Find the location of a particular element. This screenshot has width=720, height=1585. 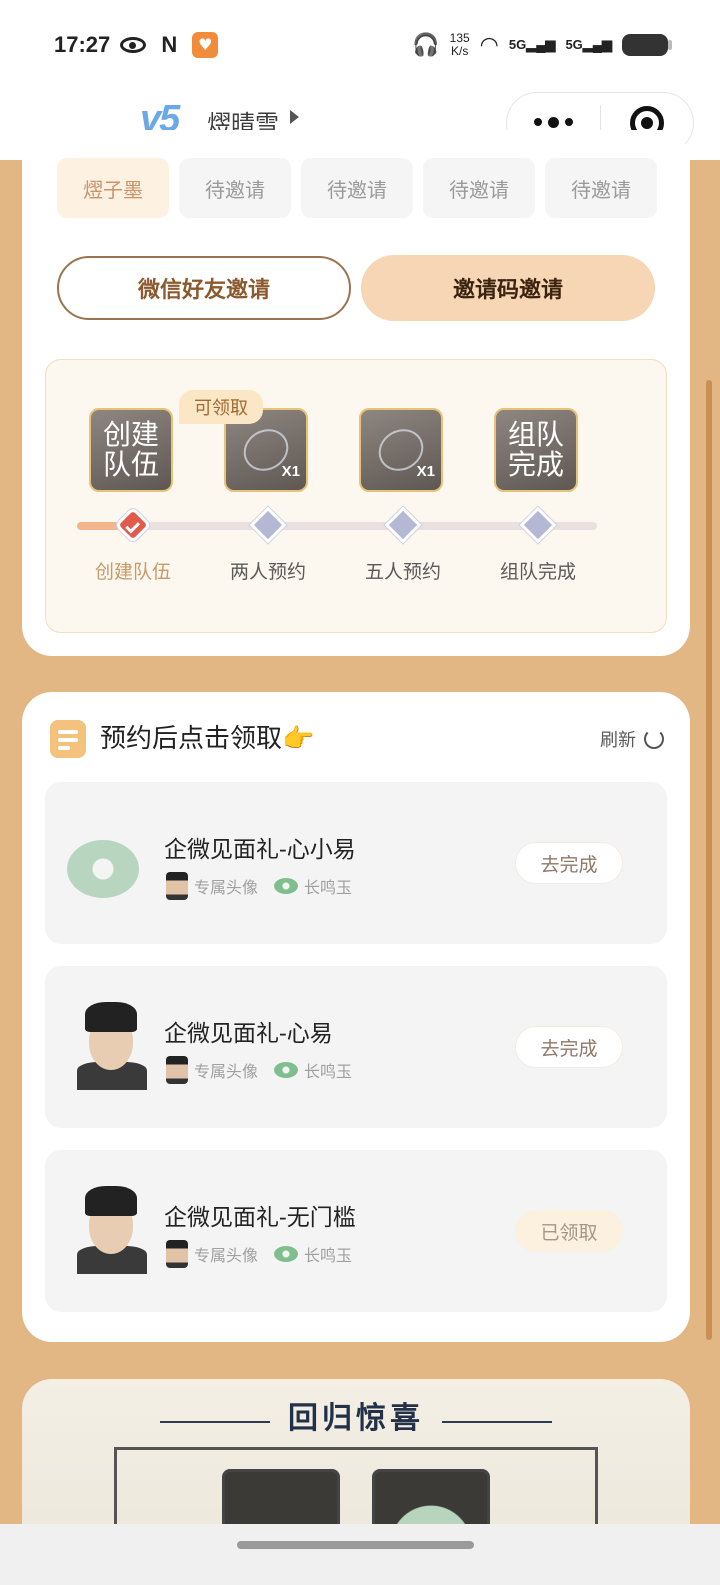

claimed-button: 已领取 is located at coordinates (569, 1231).